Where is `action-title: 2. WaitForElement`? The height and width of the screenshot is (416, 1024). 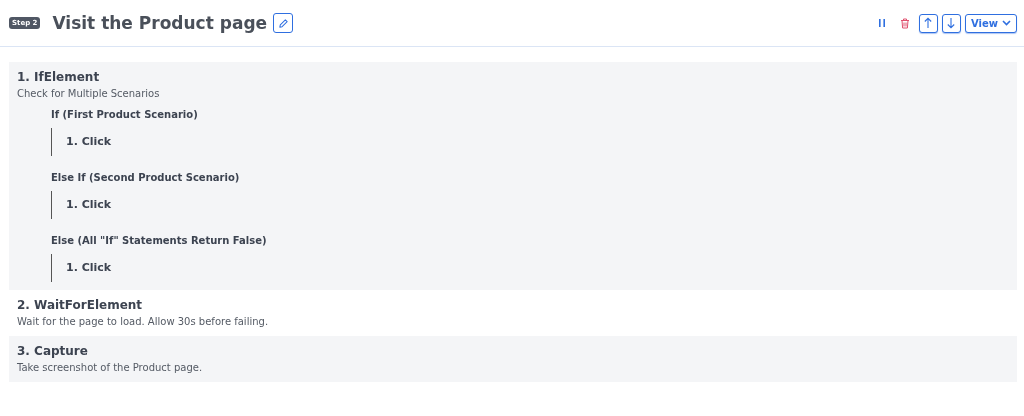
action-title: 2. WaitForElement is located at coordinates (80, 305).